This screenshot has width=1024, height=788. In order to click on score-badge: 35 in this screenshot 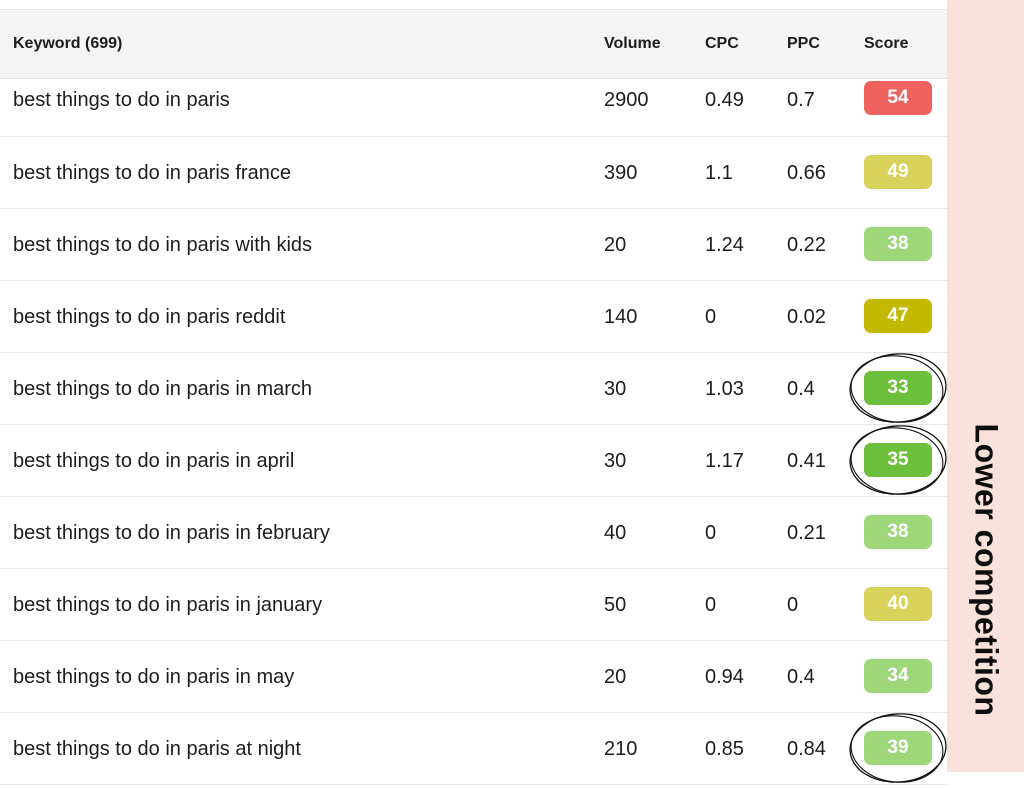, I will do `click(898, 460)`.